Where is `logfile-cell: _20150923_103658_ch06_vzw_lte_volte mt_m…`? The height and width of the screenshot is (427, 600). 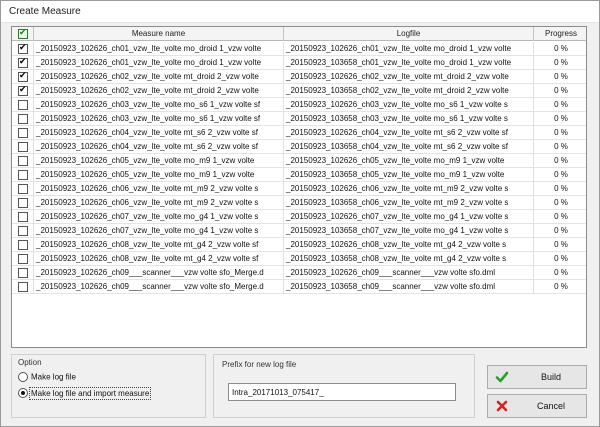 logfile-cell: _20150923_103658_ch06_vzw_lte_volte mt_m… is located at coordinates (409, 203).